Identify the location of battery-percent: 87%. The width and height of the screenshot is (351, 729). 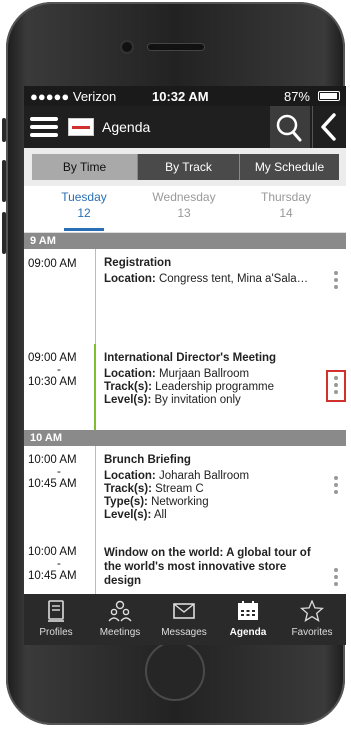
(296, 96).